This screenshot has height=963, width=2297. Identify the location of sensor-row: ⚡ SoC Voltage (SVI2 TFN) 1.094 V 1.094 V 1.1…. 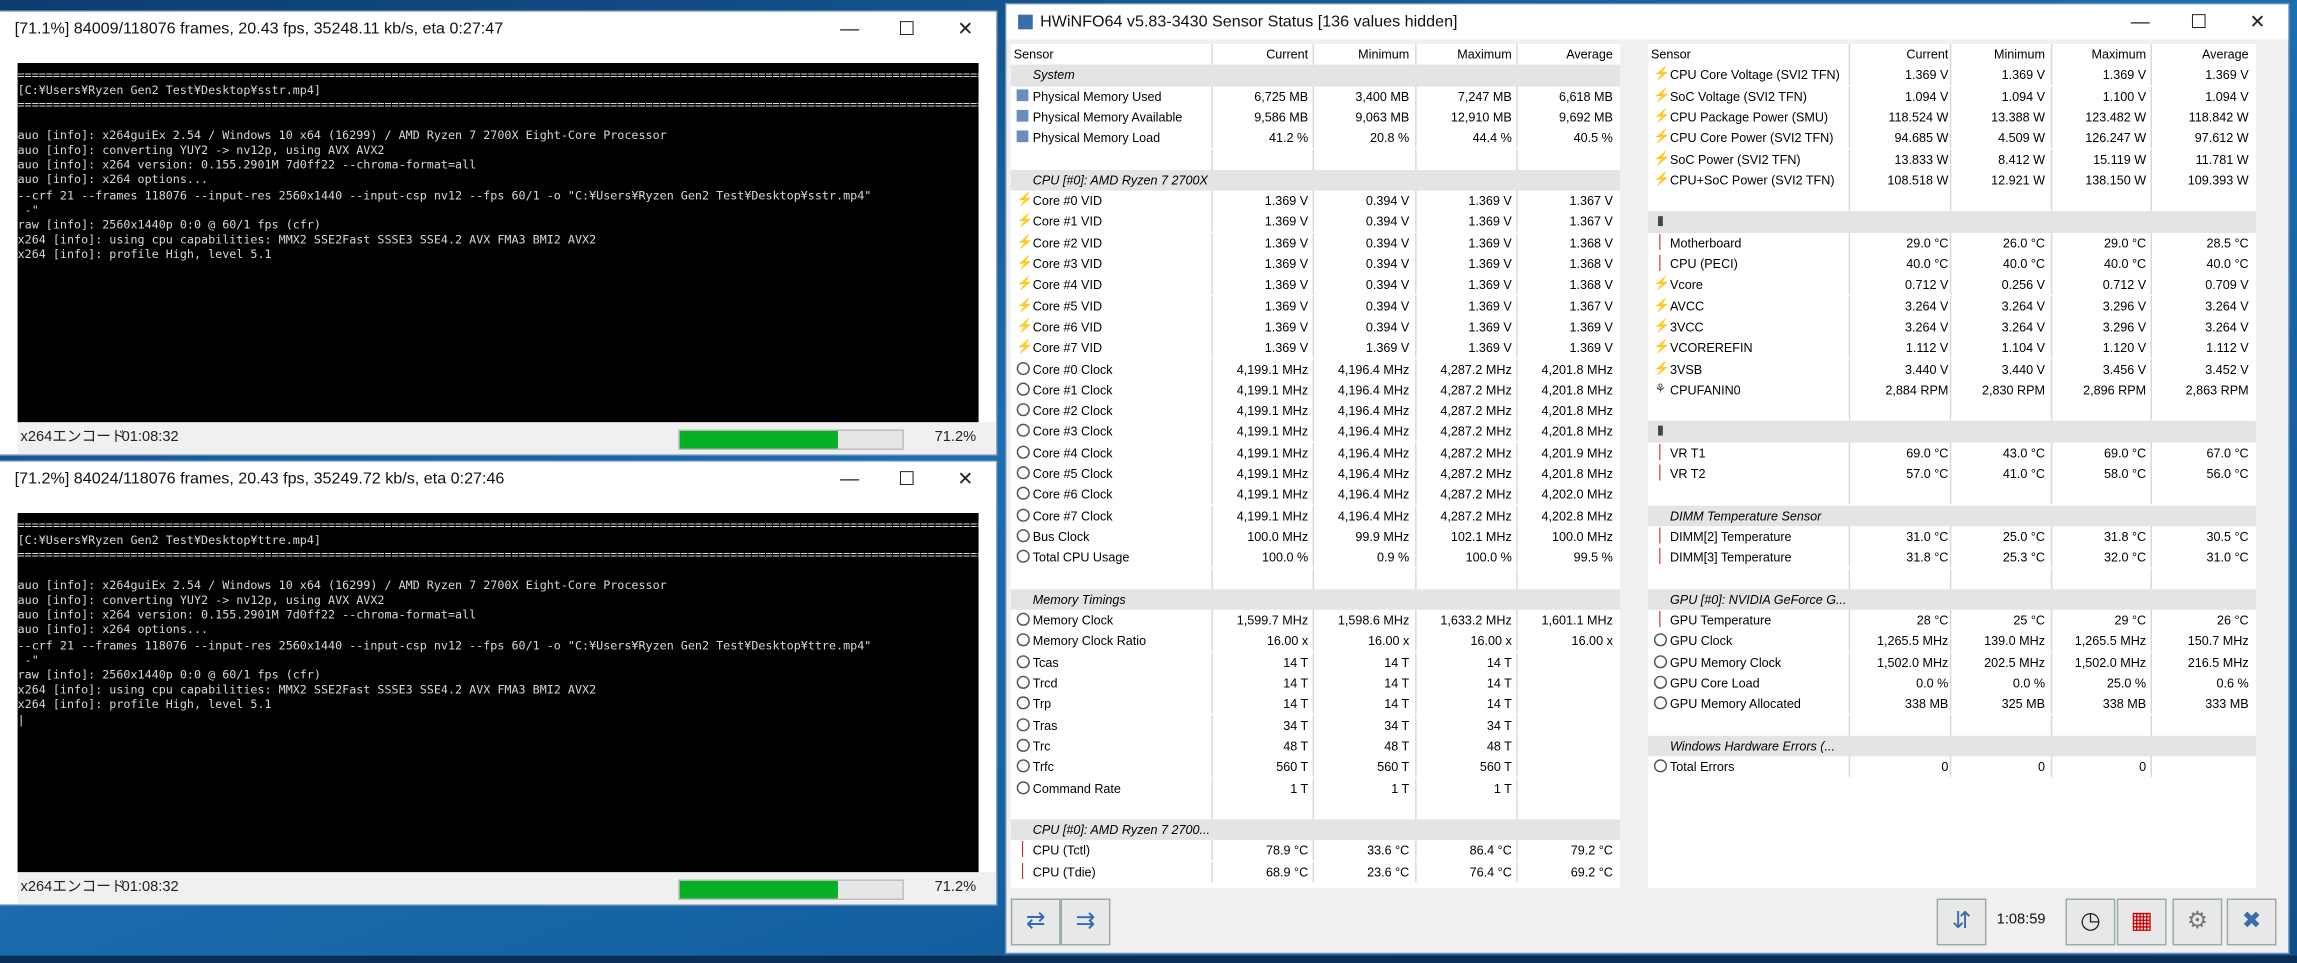
(1952, 96).